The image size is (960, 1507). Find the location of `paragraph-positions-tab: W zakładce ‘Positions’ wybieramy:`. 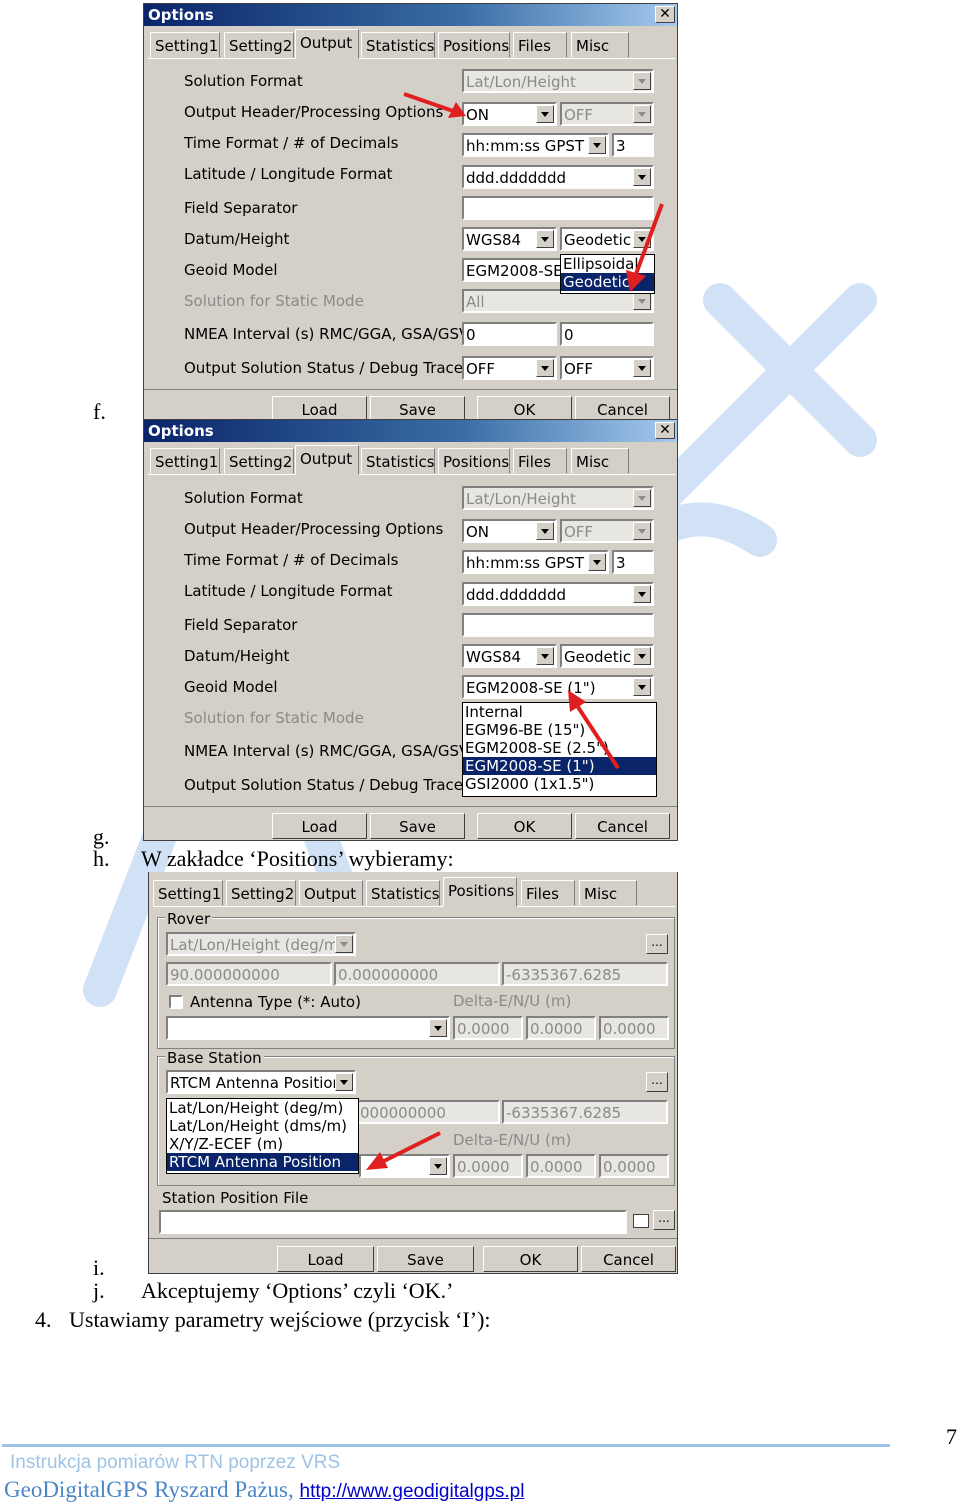

paragraph-positions-tab: W zakładce ‘Positions’ wybieramy: is located at coordinates (297, 858).